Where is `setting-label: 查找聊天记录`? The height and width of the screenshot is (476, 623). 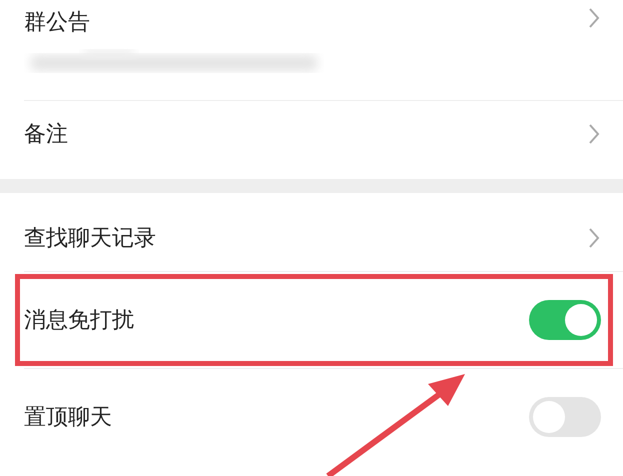
setting-label: 查找聊天记录 is located at coordinates (90, 238).